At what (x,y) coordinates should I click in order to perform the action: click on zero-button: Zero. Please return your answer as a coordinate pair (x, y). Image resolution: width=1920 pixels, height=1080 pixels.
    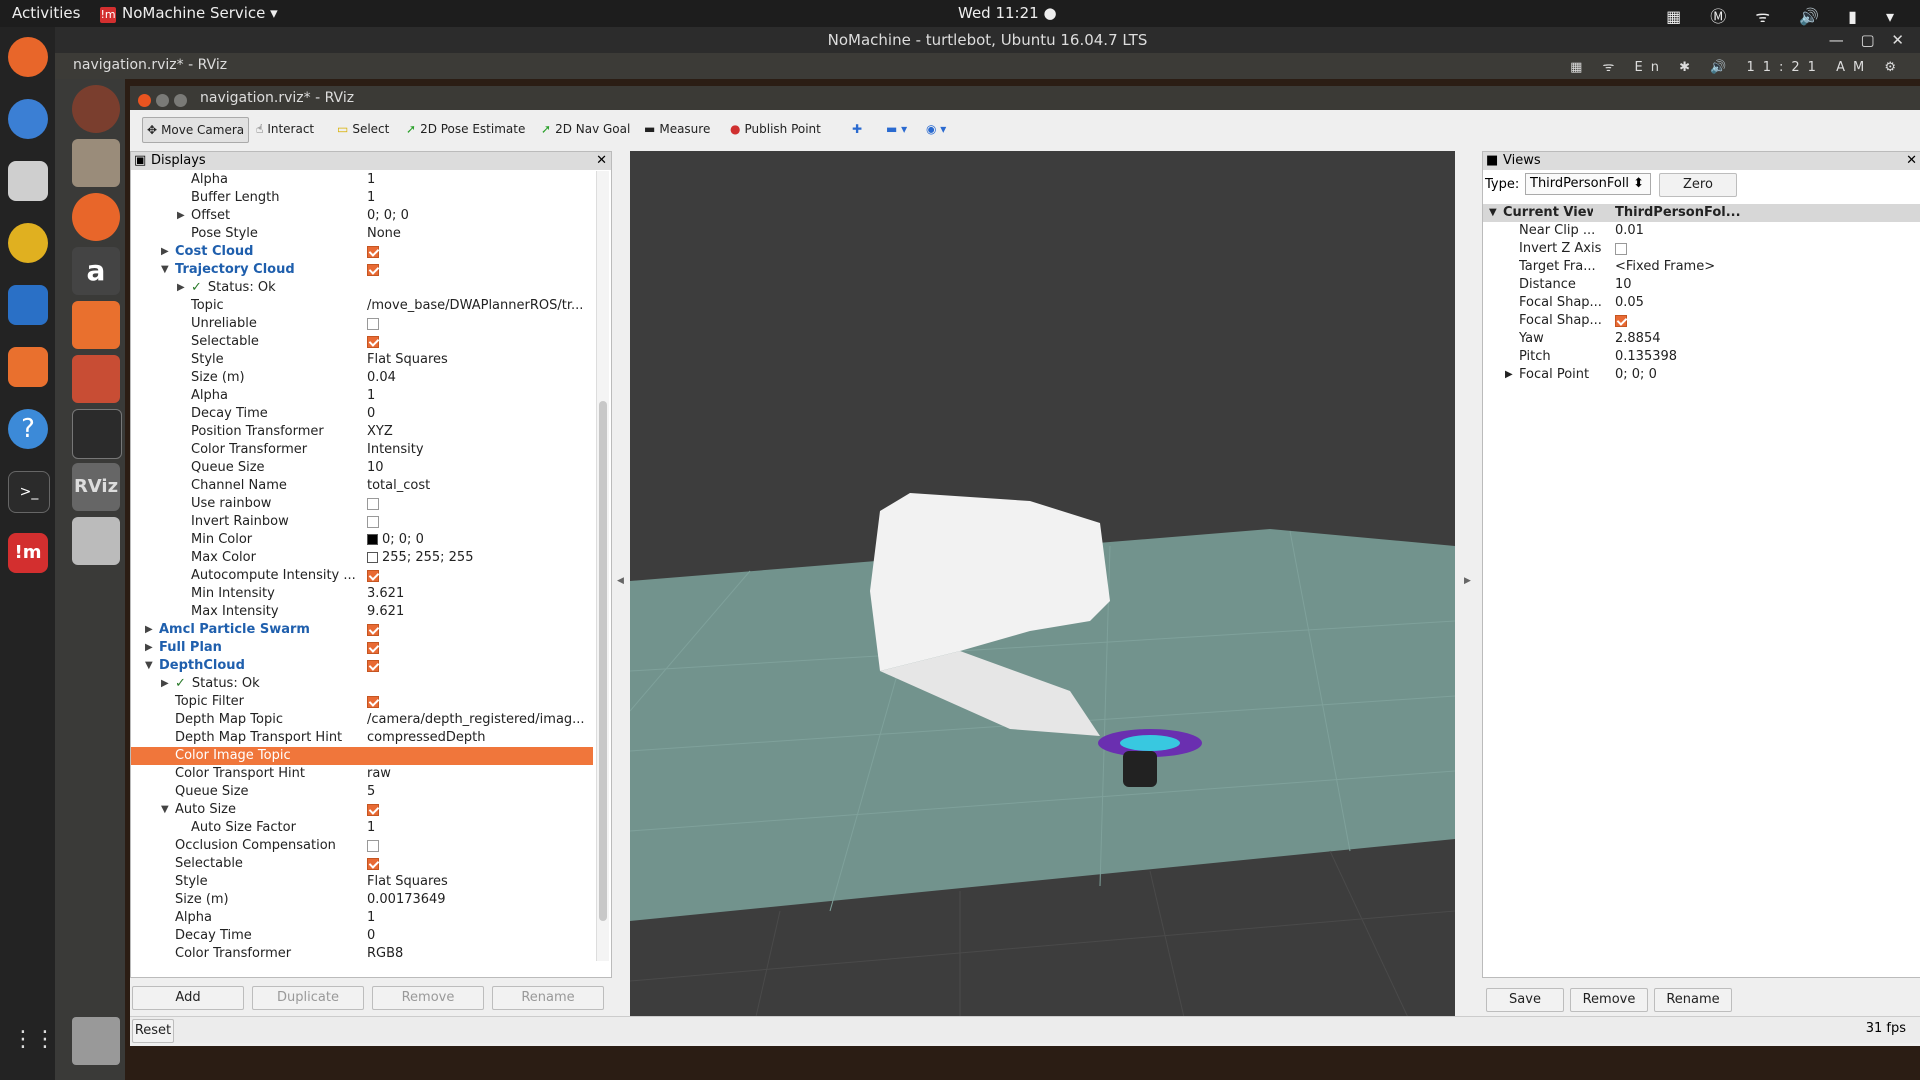
    Looking at the image, I should click on (1698, 185).